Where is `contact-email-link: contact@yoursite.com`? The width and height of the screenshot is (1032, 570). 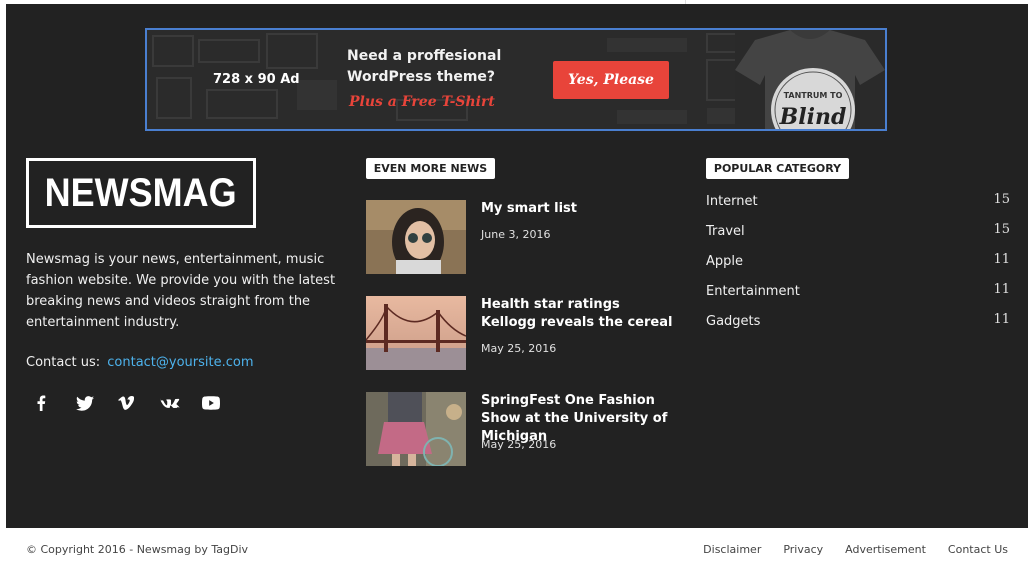
contact-email-link: contact@yoursite.com is located at coordinates (180, 362).